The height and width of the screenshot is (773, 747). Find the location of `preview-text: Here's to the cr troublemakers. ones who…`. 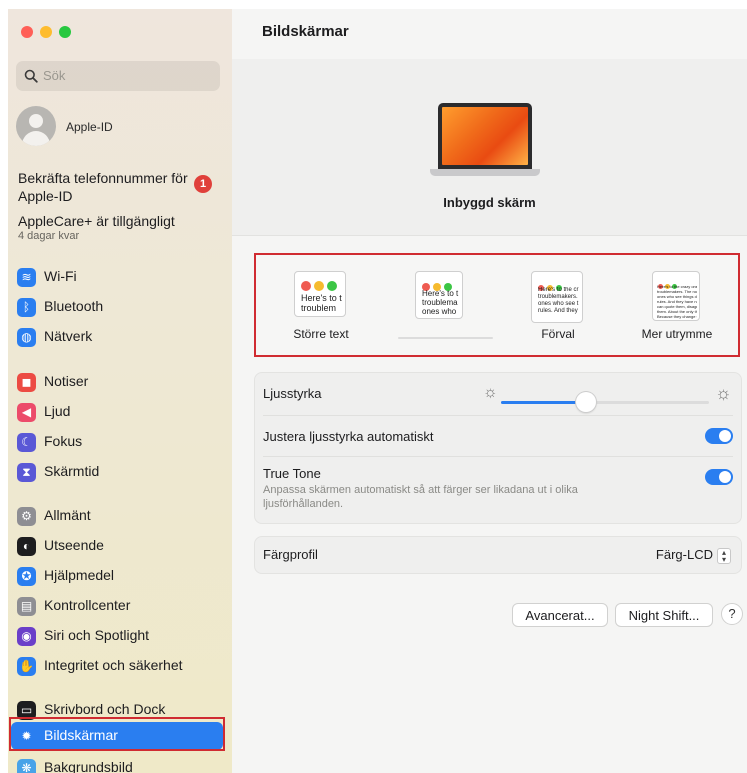

preview-text: Here's to the cr troublemakers. ones who… is located at coordinates (558, 300).